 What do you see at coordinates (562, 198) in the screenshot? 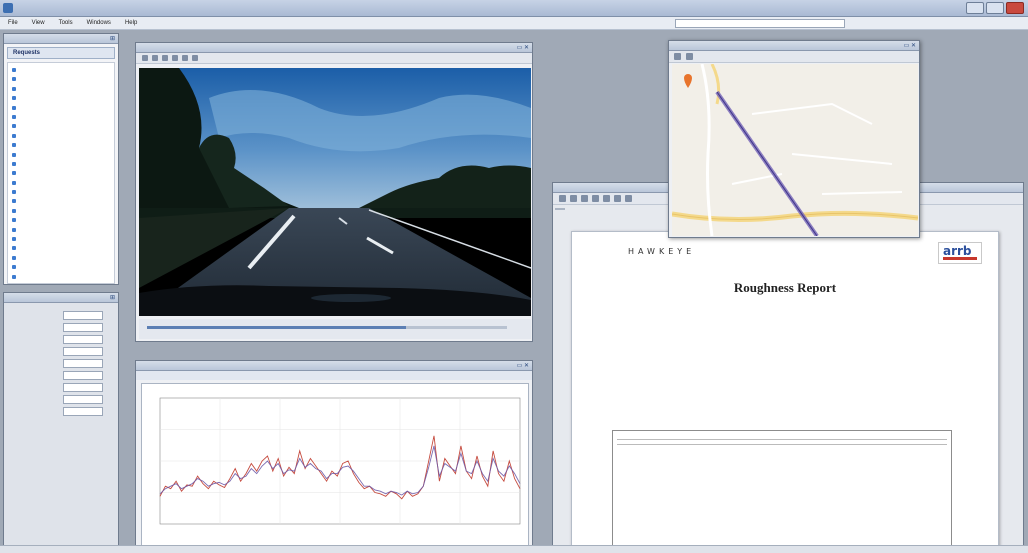
I see `print-icon` at bounding box center [562, 198].